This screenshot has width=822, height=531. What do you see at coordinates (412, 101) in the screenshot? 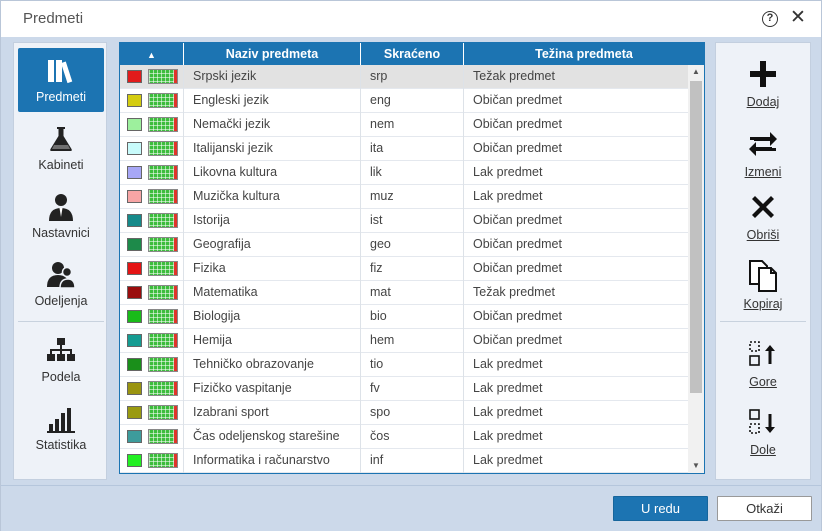
I see `subject-short-cell: eng` at bounding box center [412, 101].